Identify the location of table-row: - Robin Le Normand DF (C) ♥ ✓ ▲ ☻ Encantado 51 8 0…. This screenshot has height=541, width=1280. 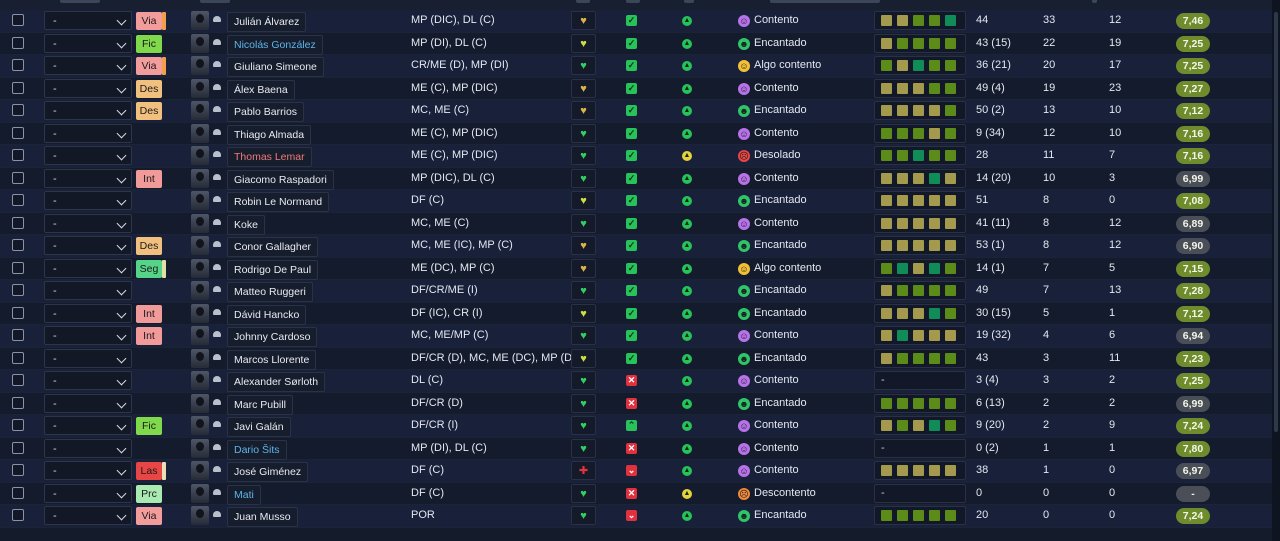
(636, 201).